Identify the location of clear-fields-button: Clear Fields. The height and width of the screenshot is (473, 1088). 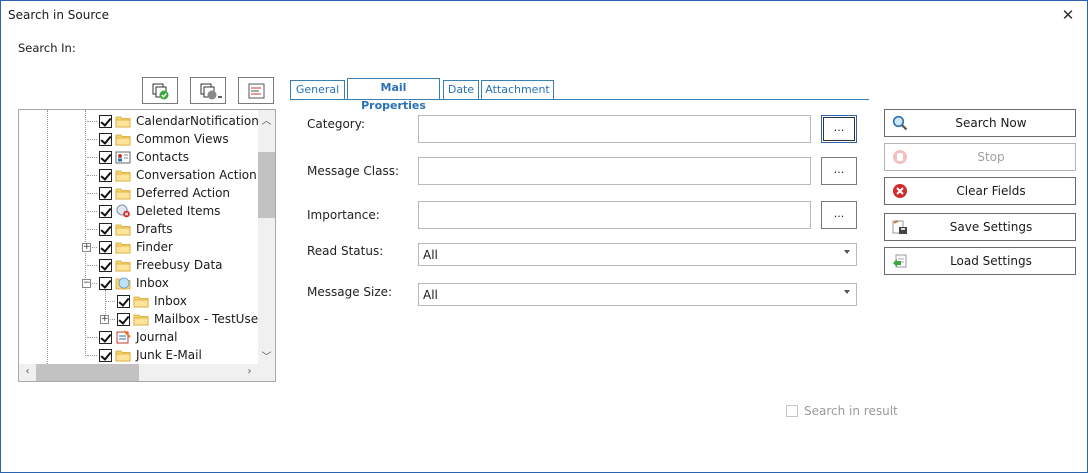
(980, 191).